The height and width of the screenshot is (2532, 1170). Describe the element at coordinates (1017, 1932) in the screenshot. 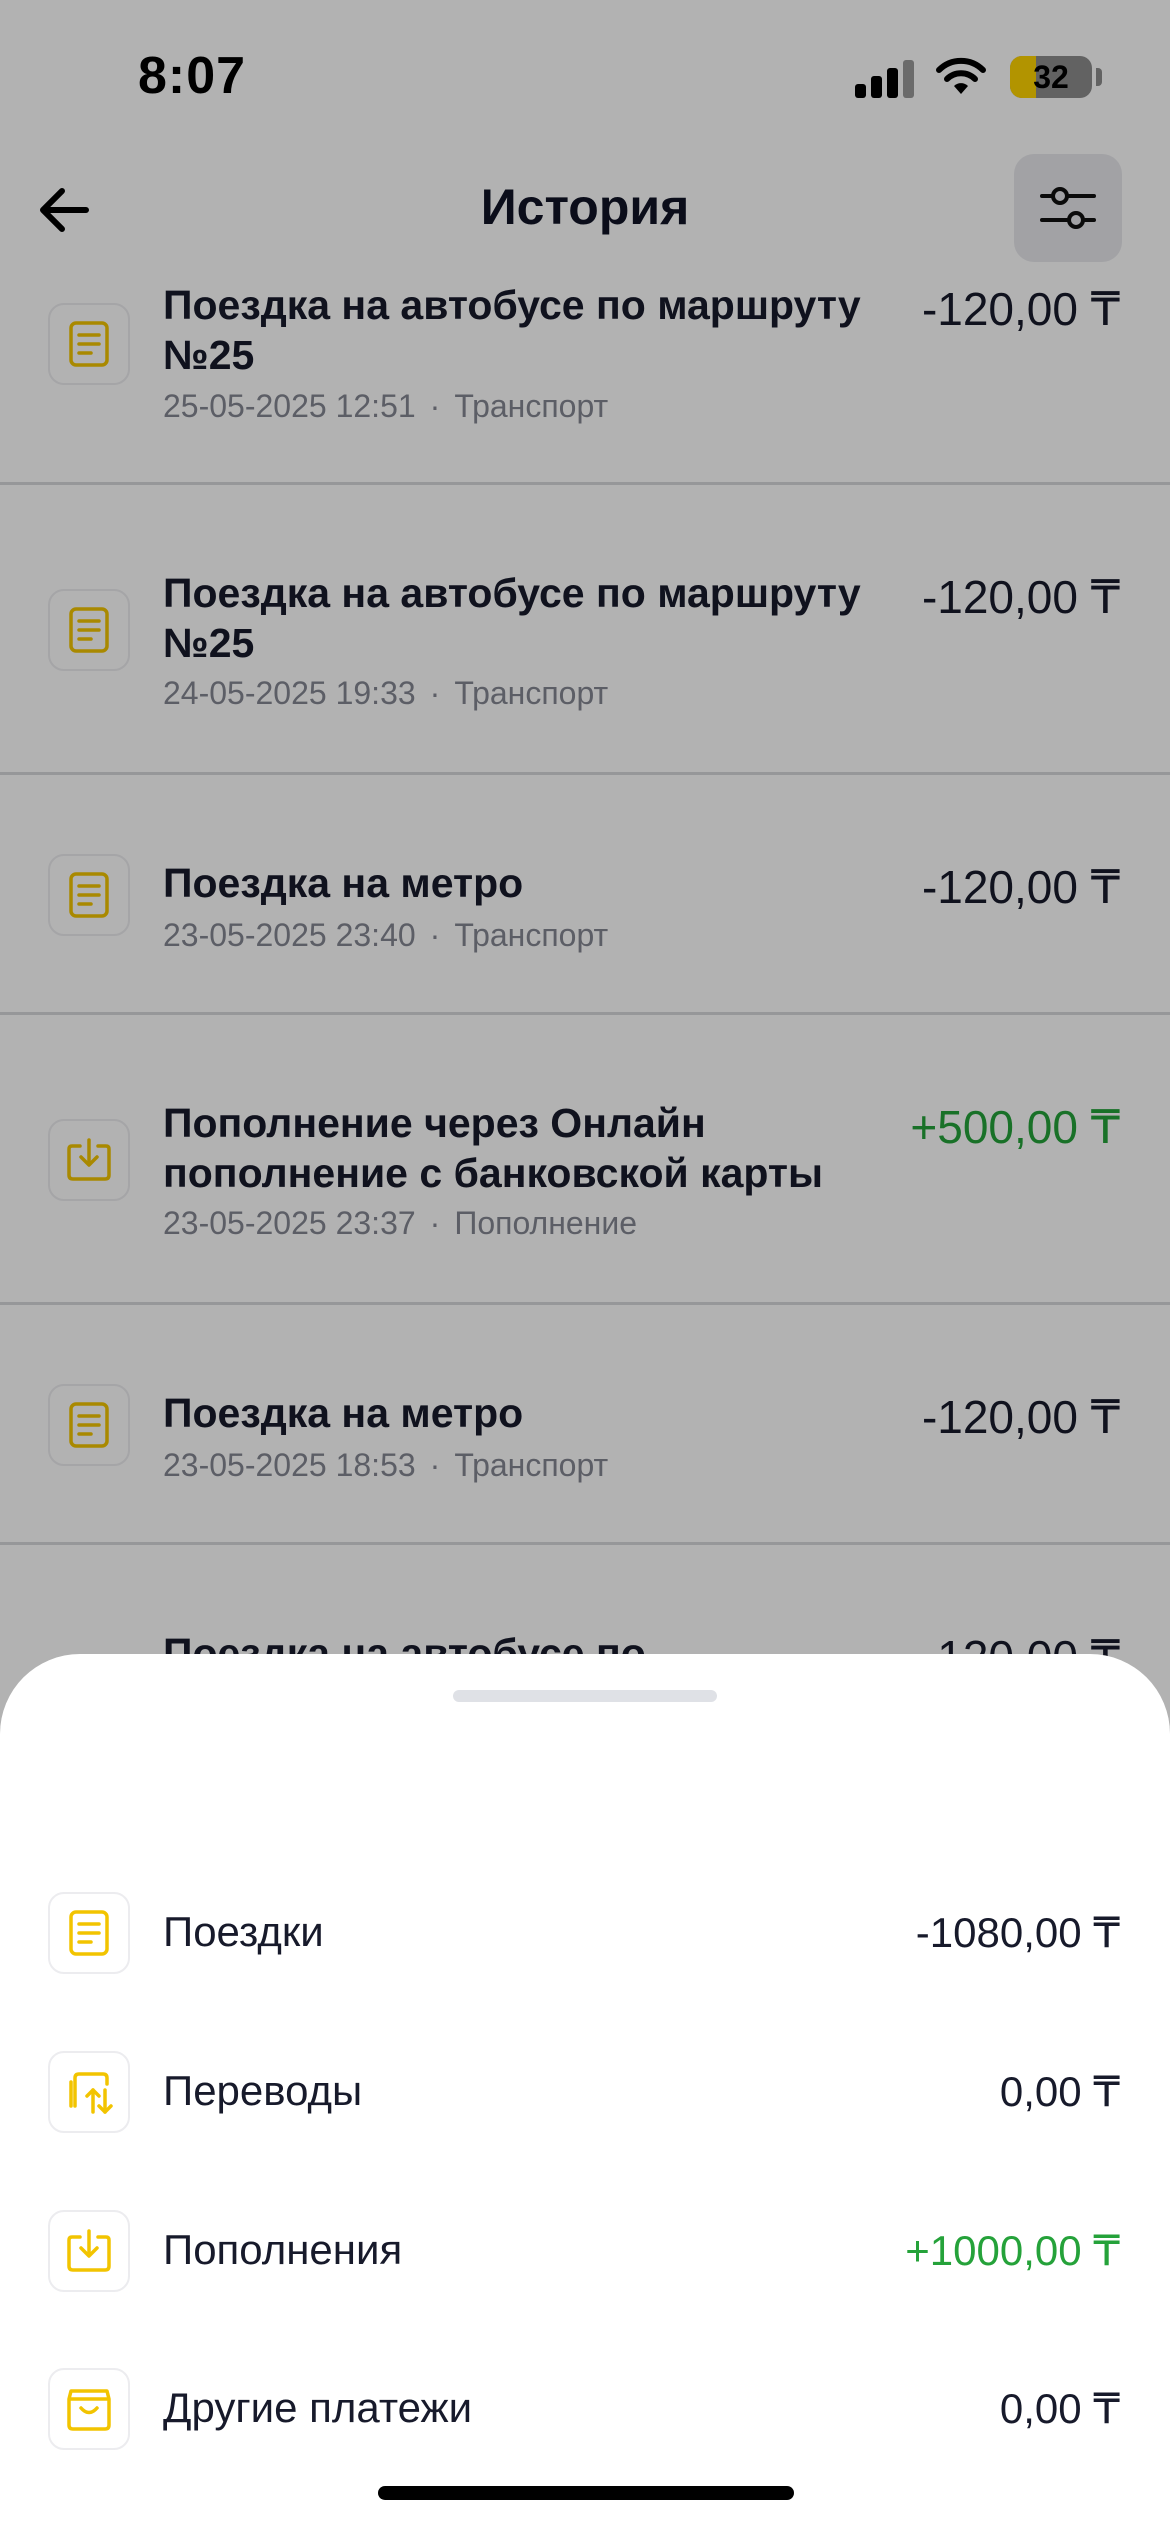

I see `summary-value: -1080,00 ₸` at that location.